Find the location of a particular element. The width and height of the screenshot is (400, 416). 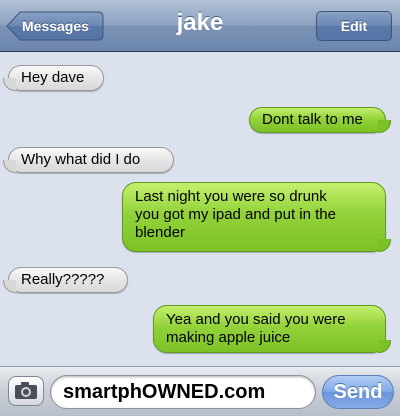

message-input: smartphOWNED.com is located at coordinates (183, 392).